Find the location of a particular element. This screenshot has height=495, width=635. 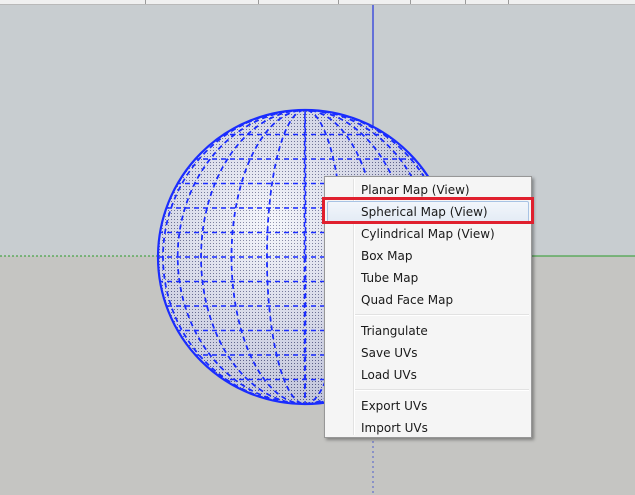

menu-item-save-uvs: Save UVs is located at coordinates (428, 353).